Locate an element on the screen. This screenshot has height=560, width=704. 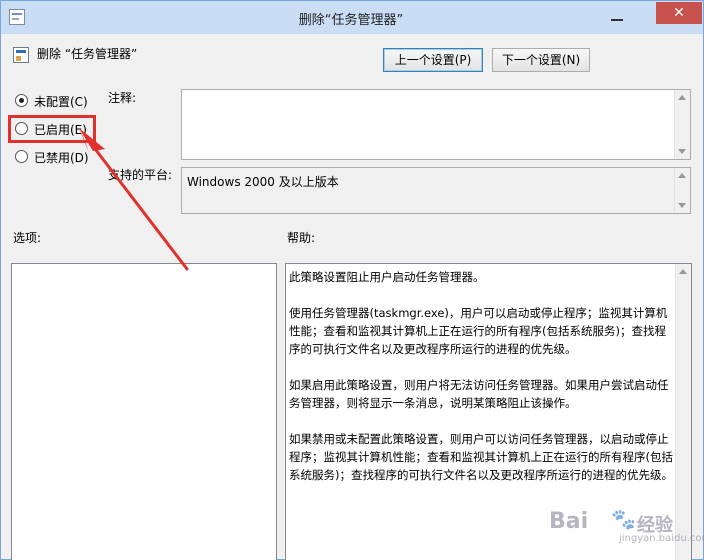
arrow-shaft is located at coordinates (138, 205).